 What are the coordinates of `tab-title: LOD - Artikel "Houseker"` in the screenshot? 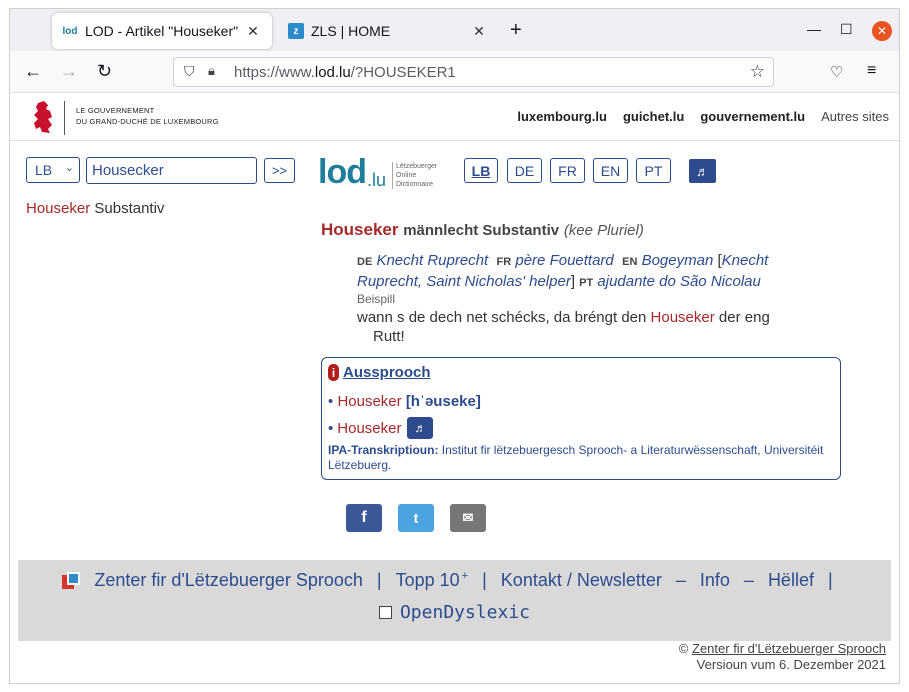 It's located at (162, 31).